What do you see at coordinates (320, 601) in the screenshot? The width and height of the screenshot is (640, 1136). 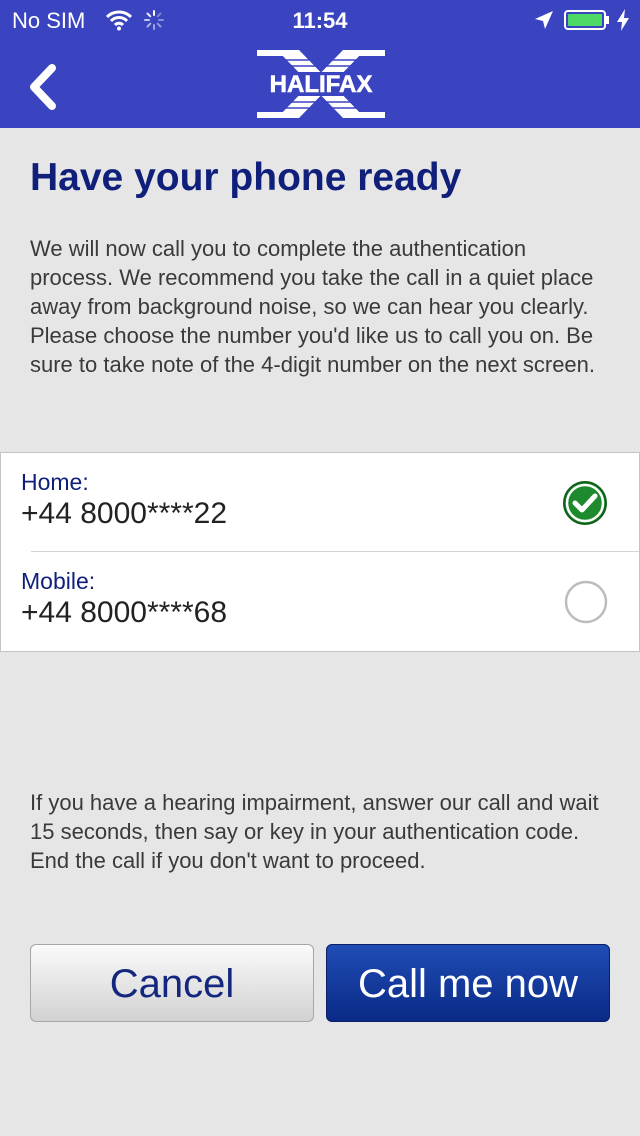 I see `option-mobile: Mobile: +44 8000****68` at bounding box center [320, 601].